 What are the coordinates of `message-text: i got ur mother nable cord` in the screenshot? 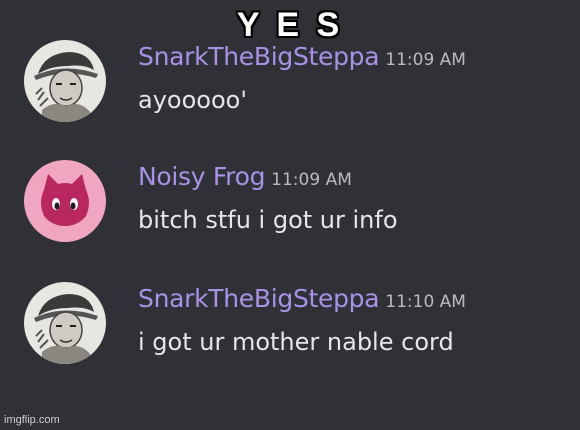 It's located at (296, 342).